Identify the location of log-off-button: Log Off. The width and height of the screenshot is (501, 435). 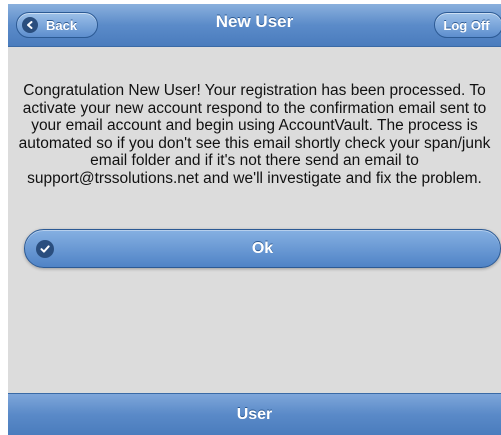
(467, 25).